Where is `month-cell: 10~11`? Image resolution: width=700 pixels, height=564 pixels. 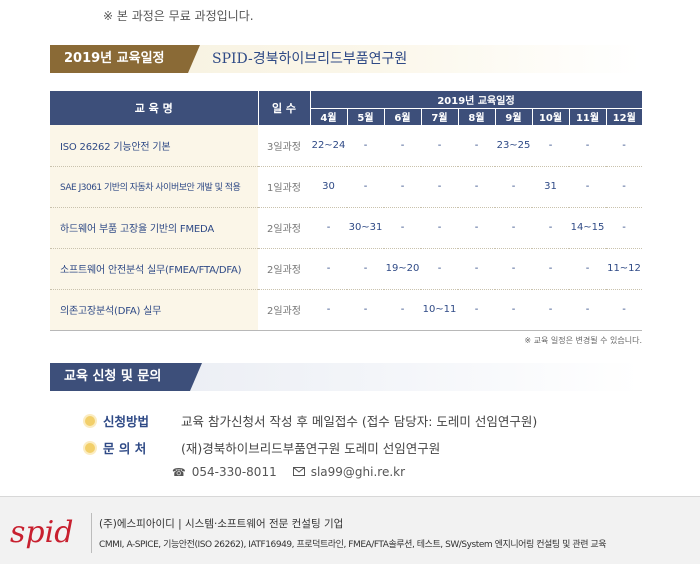
month-cell: 10~11 is located at coordinates (439, 310).